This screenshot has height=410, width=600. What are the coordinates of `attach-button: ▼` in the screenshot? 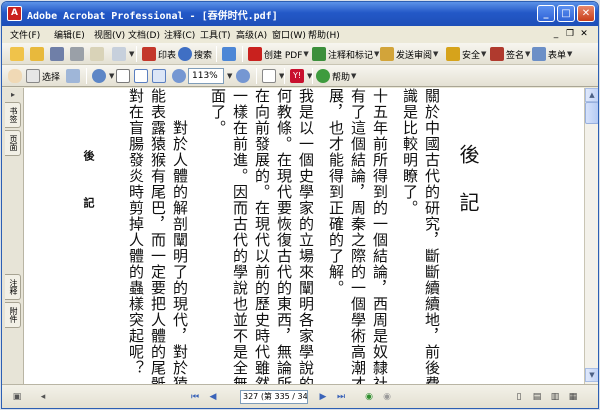 It's located at (123, 54).